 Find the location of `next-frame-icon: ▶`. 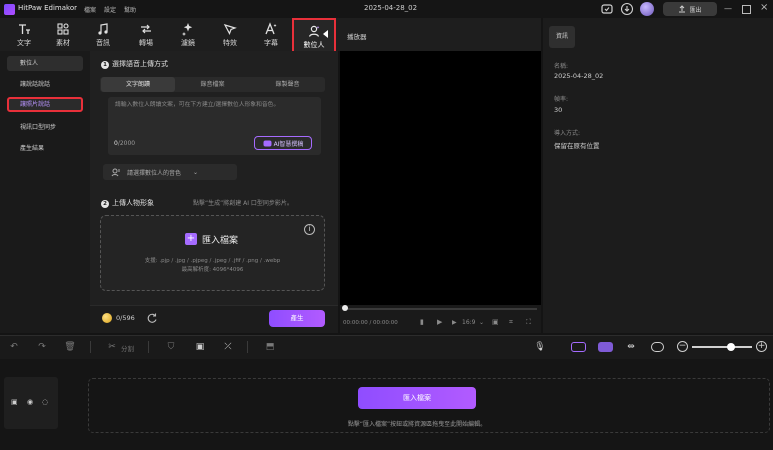

next-frame-icon: ▶ is located at coordinates (454, 322).